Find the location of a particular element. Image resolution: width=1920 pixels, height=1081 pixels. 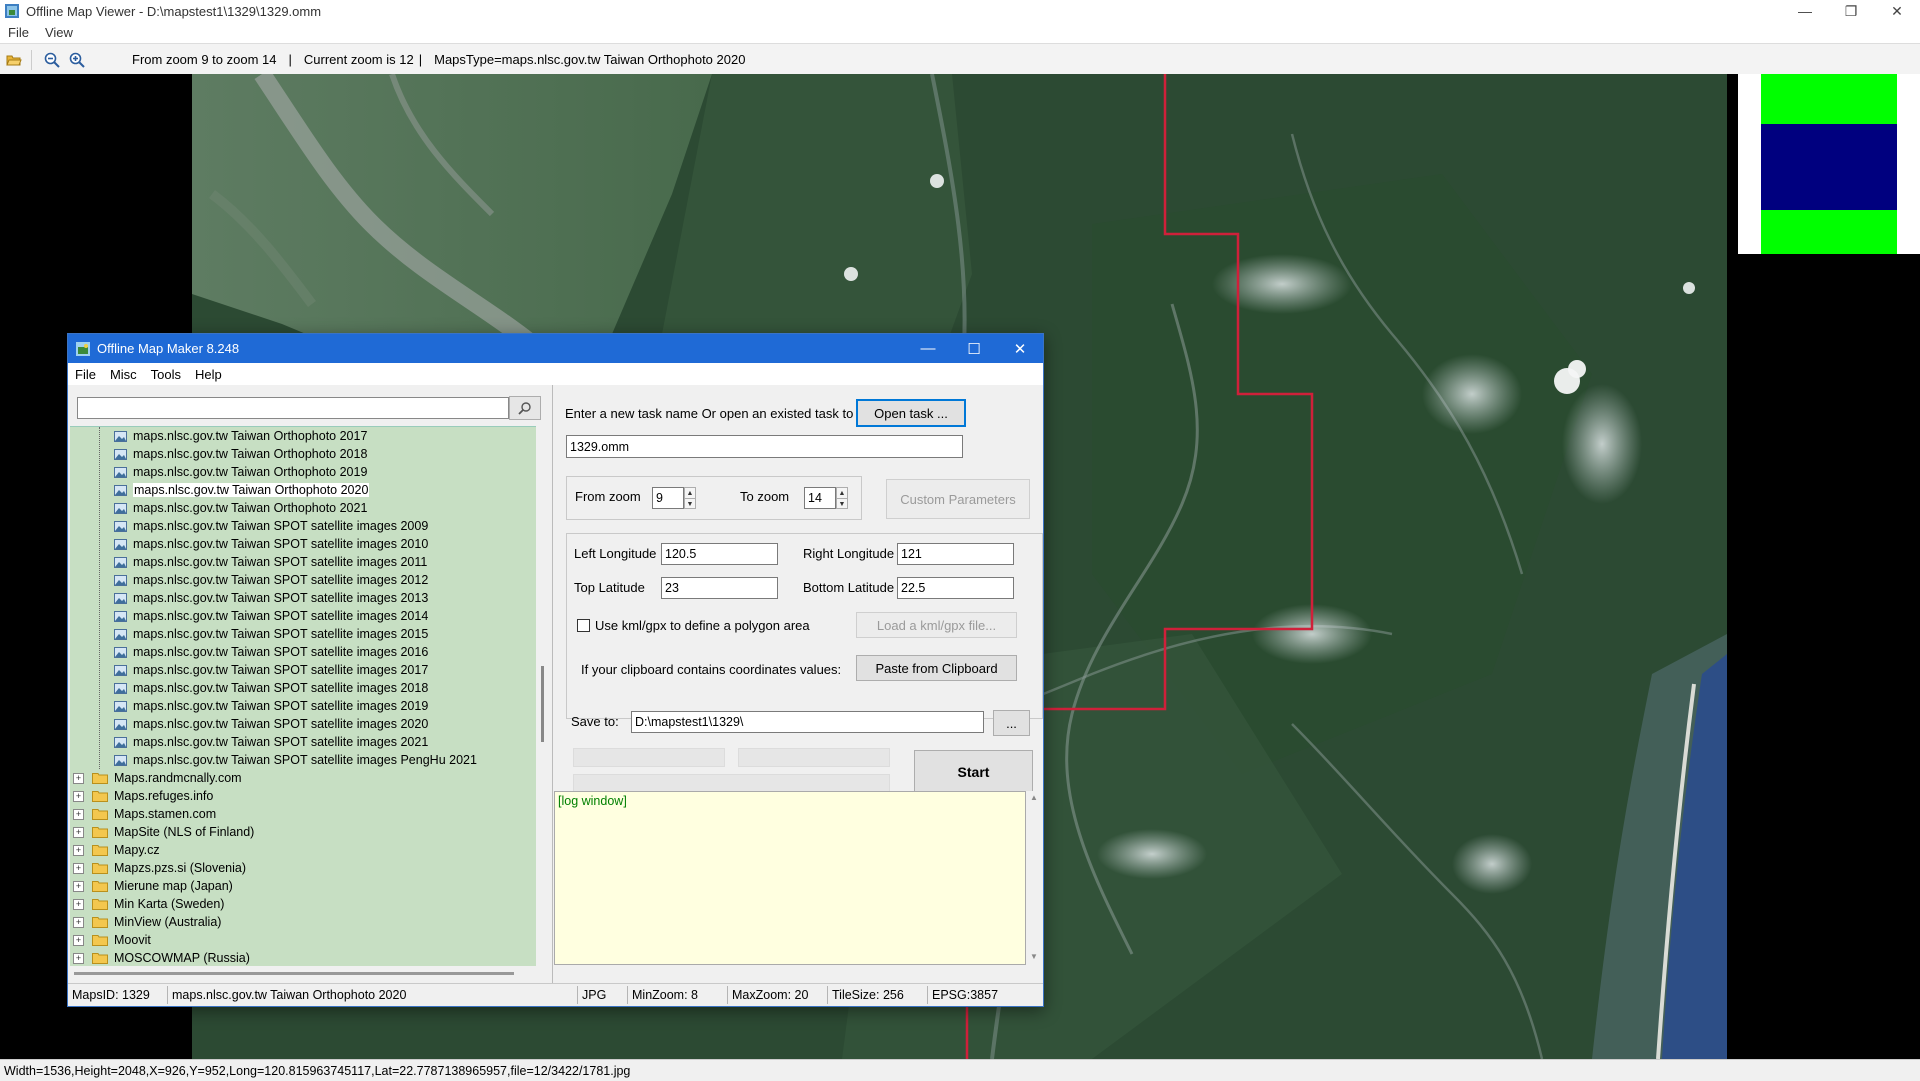

tree-folder: Mierune map (Japan) is located at coordinates (162, 886).